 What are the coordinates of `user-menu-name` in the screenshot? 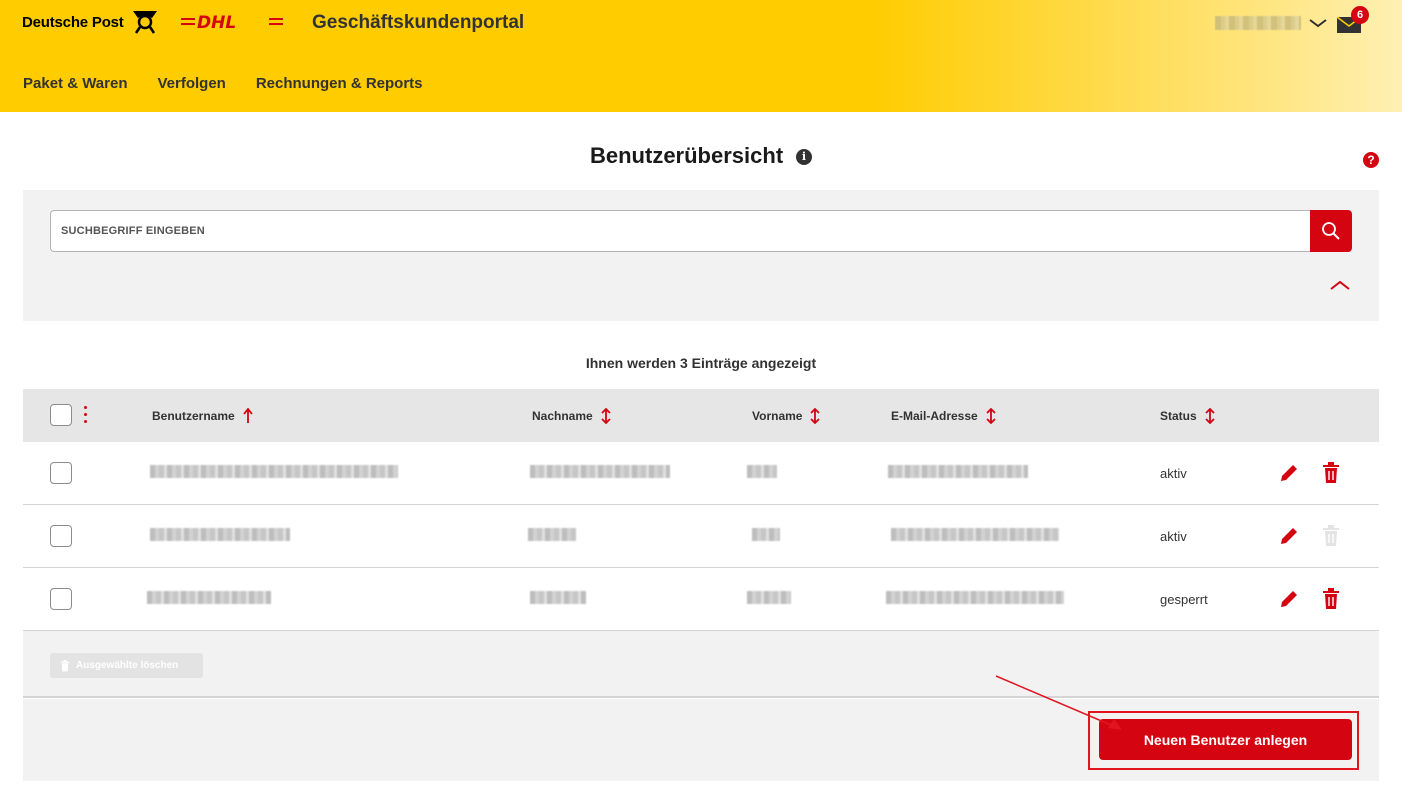 It's located at (1258, 23).